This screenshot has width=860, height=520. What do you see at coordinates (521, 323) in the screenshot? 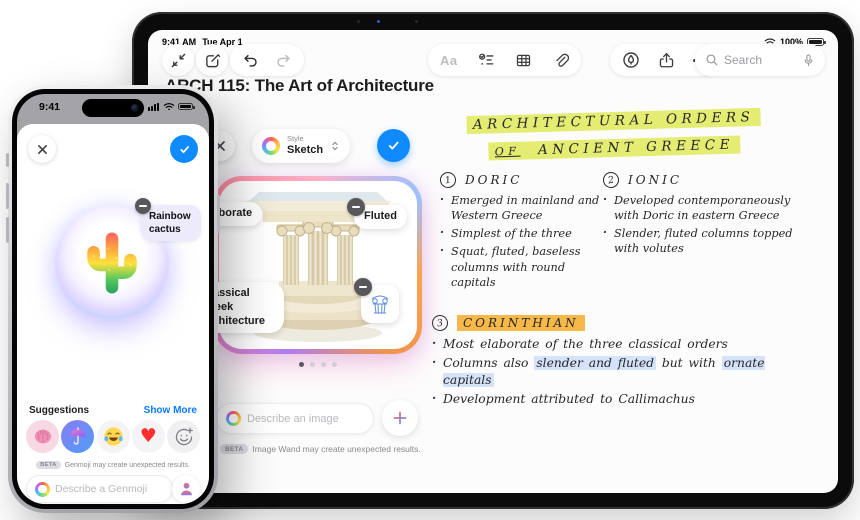
I see `corinthian-title: CORINTHIAN` at bounding box center [521, 323].